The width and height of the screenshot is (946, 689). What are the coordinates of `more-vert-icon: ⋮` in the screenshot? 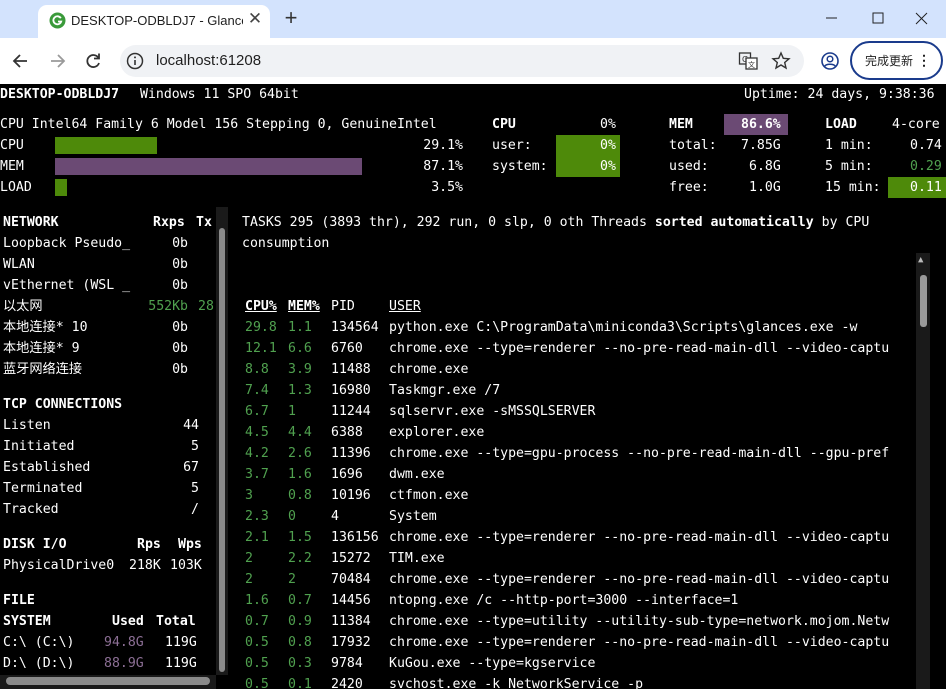 It's located at (924, 60).